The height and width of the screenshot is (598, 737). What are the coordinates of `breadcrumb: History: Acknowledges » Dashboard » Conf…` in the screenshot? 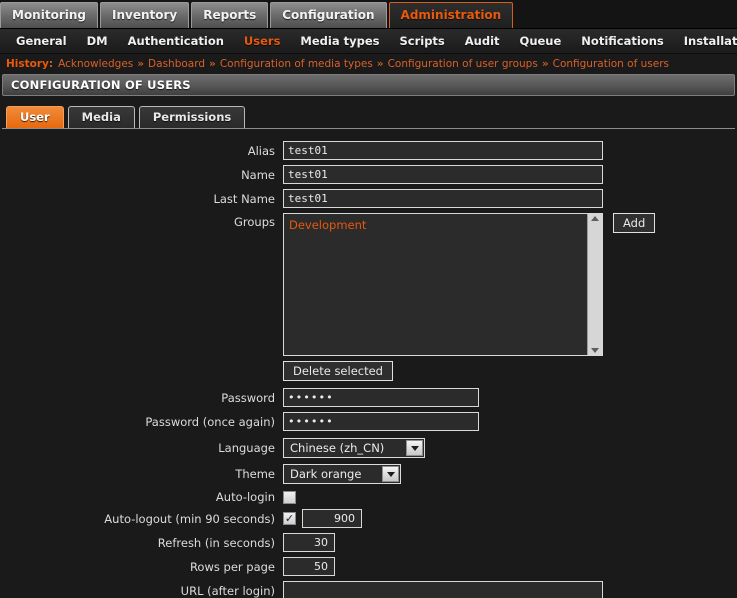 It's located at (368, 64).